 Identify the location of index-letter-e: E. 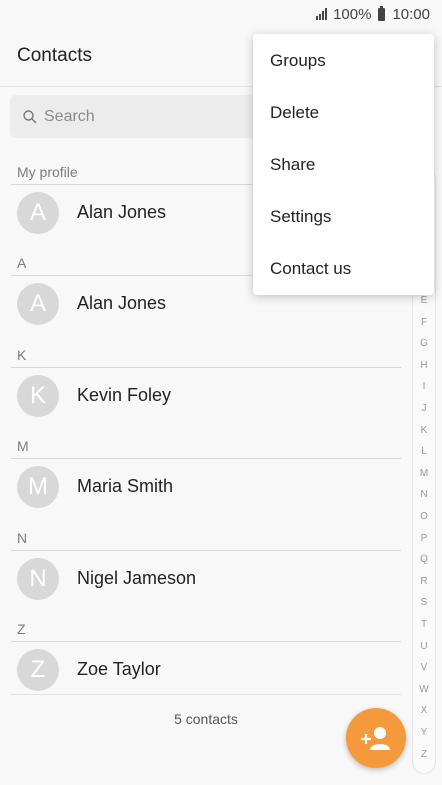
(424, 300).